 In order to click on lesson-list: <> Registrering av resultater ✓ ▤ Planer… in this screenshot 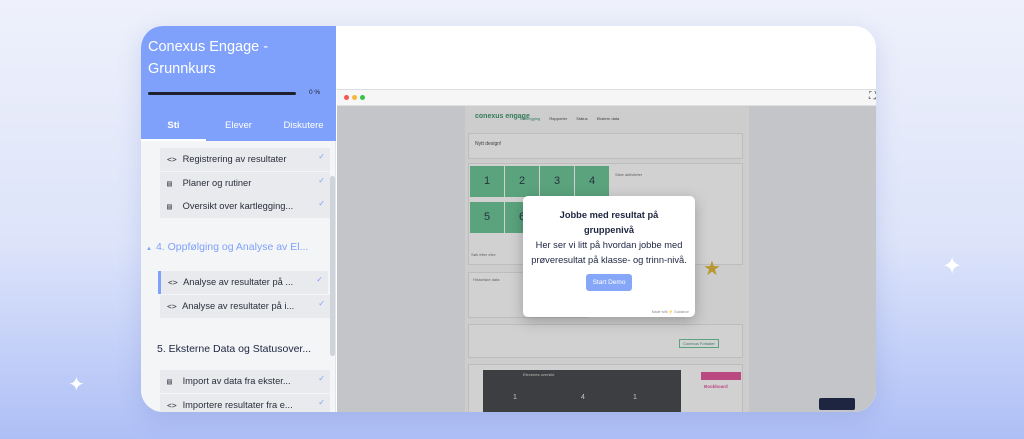, I will do `click(238, 276)`.